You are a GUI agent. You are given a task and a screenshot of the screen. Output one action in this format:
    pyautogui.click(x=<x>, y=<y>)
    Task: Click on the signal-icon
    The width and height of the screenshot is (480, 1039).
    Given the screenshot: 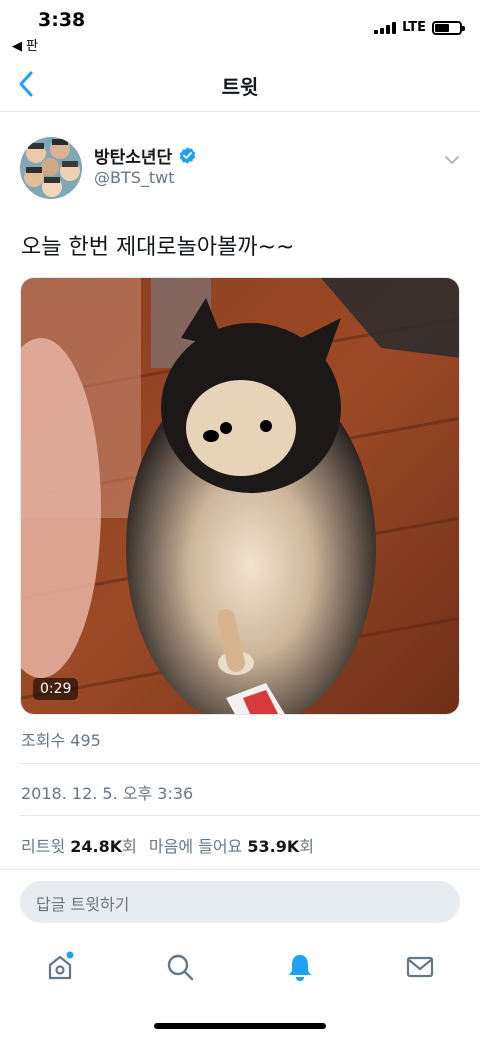 What is the action you would take?
    pyautogui.click(x=385, y=27)
    